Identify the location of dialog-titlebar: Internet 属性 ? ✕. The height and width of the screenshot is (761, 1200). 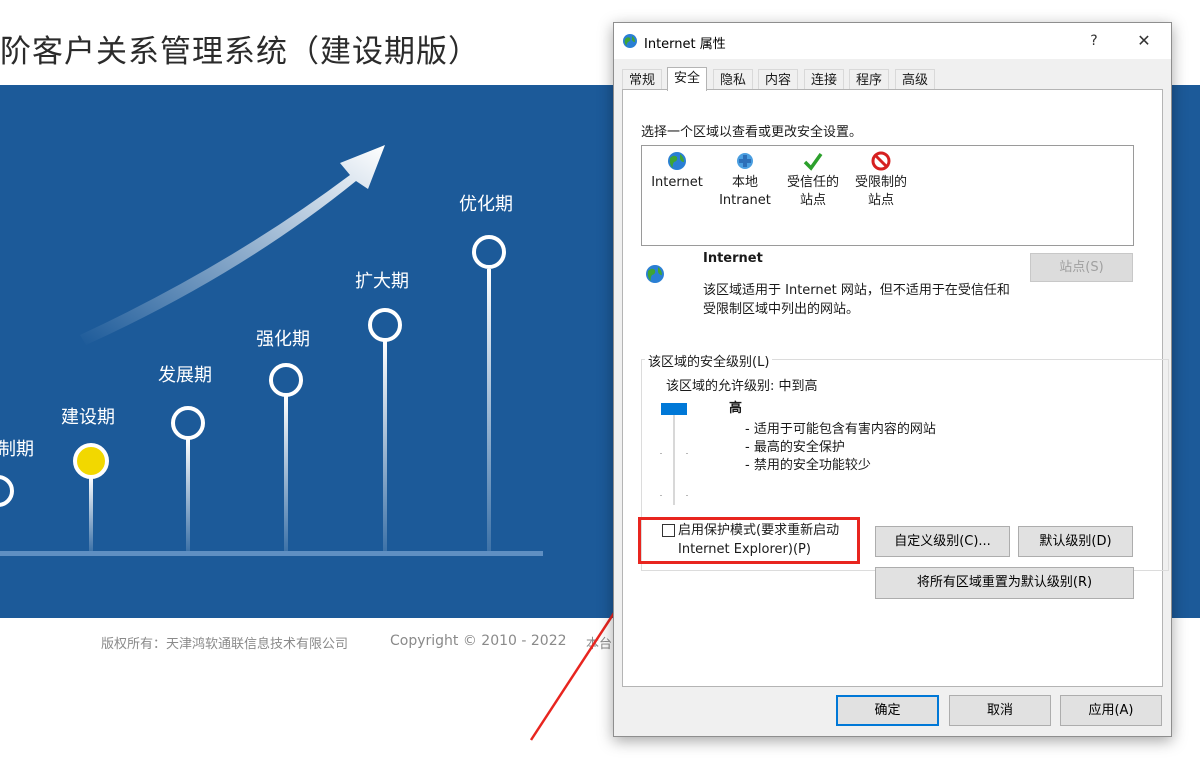
(892, 41).